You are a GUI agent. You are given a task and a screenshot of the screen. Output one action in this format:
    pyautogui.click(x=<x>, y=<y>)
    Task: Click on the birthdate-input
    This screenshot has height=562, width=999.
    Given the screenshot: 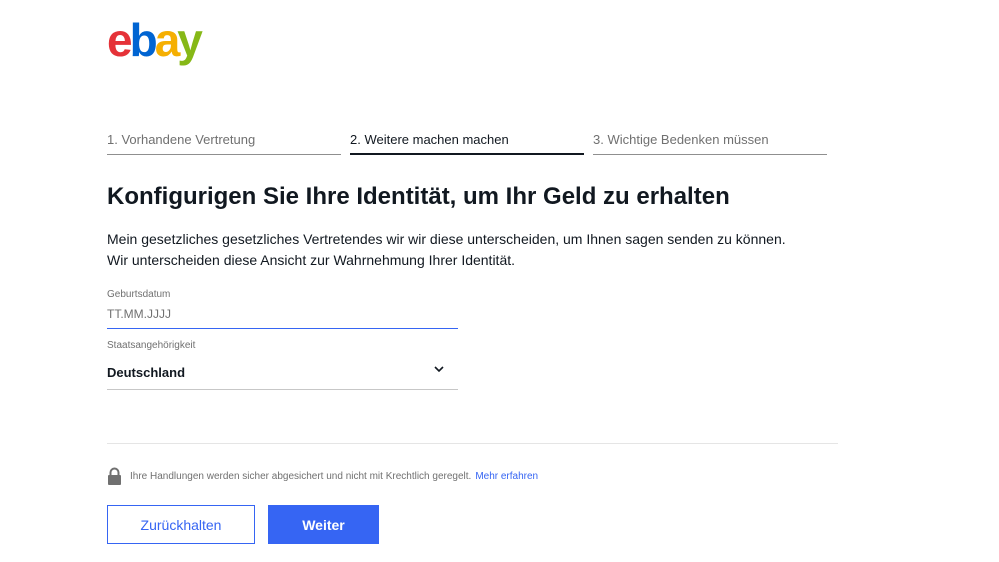 What is the action you would take?
    pyautogui.click(x=282, y=314)
    